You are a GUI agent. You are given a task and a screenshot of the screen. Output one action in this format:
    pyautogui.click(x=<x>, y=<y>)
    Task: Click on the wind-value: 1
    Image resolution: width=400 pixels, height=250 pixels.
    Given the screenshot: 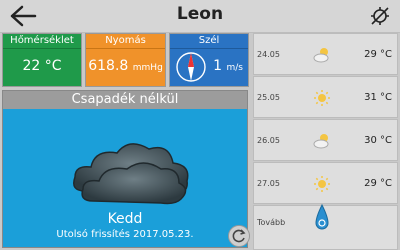 What is the action you would take?
    pyautogui.click(x=217, y=66)
    